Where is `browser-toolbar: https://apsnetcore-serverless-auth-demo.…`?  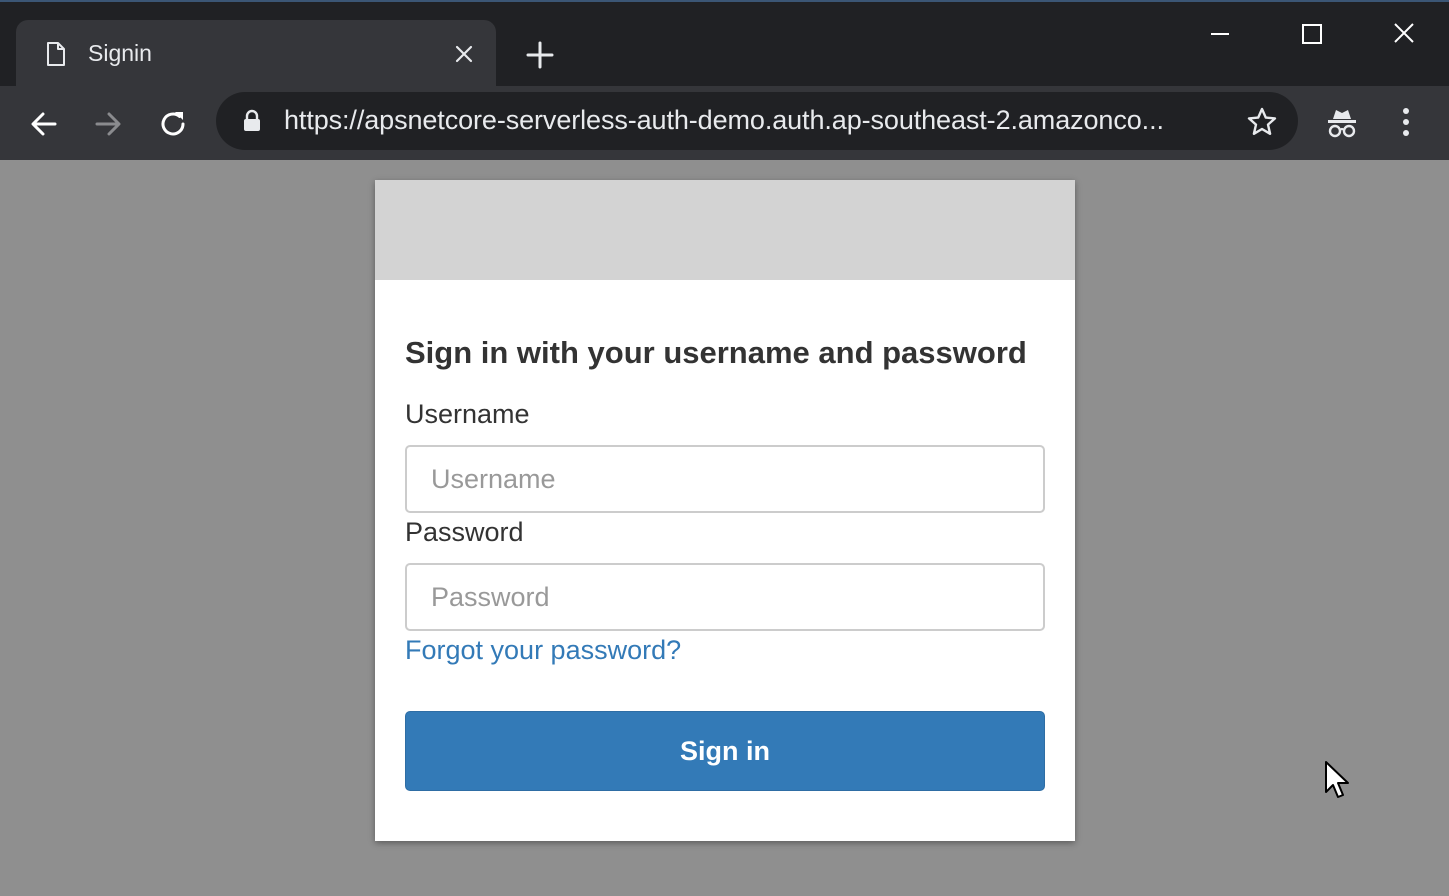 browser-toolbar: https://apsnetcore-serverless-auth-demo.… is located at coordinates (724, 123).